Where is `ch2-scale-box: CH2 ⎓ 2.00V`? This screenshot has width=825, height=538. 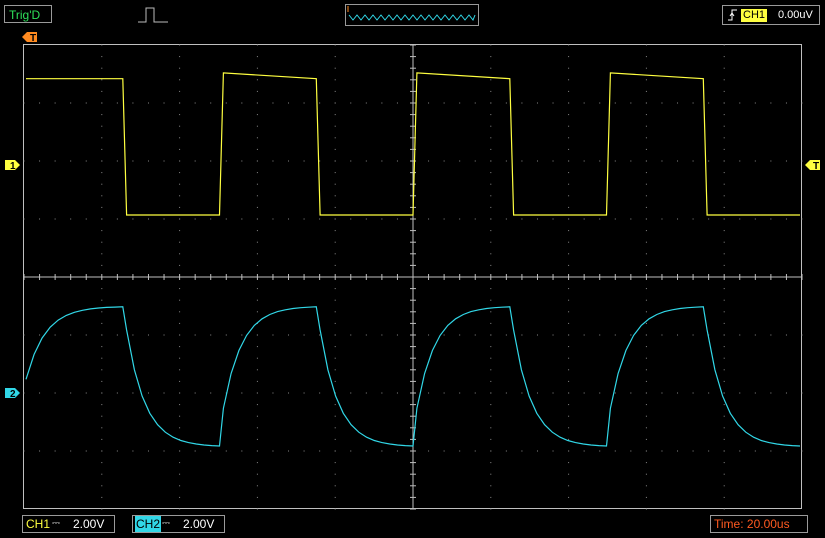 ch2-scale-box: CH2 ⎓ 2.00V is located at coordinates (178, 524).